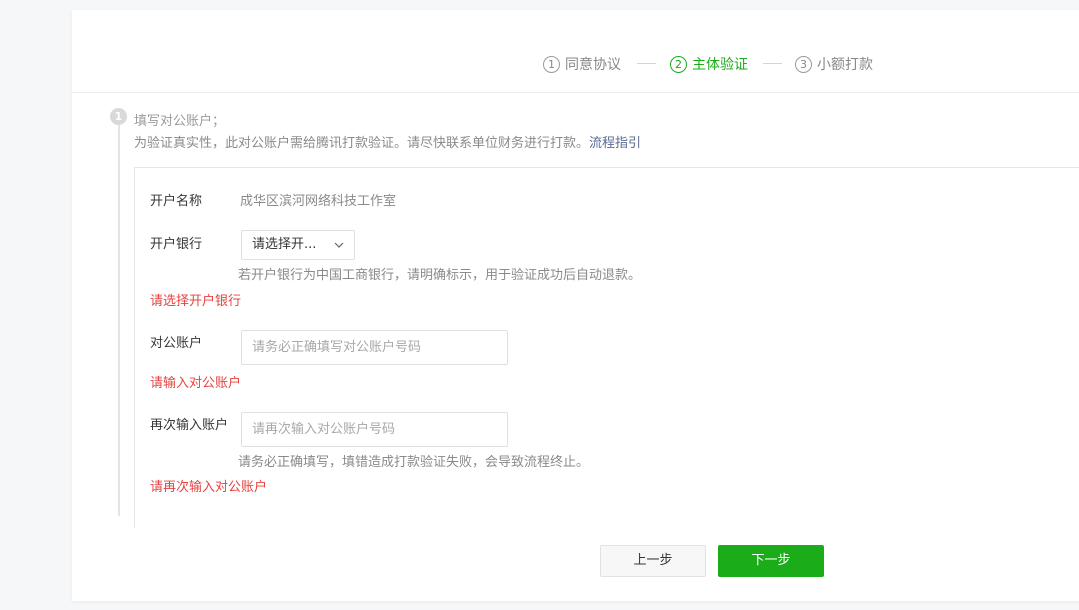 The image size is (1079, 610). What do you see at coordinates (189, 425) in the screenshot?
I see `account-confirm-label: 再次输入账户` at bounding box center [189, 425].